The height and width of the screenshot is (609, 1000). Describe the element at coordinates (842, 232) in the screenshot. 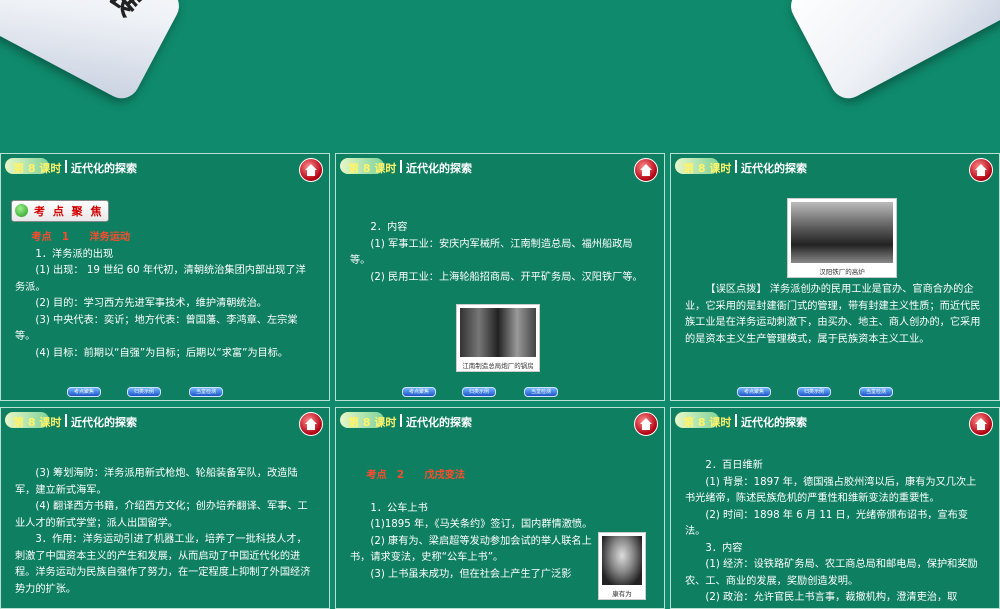

I see `furnace-image` at that location.